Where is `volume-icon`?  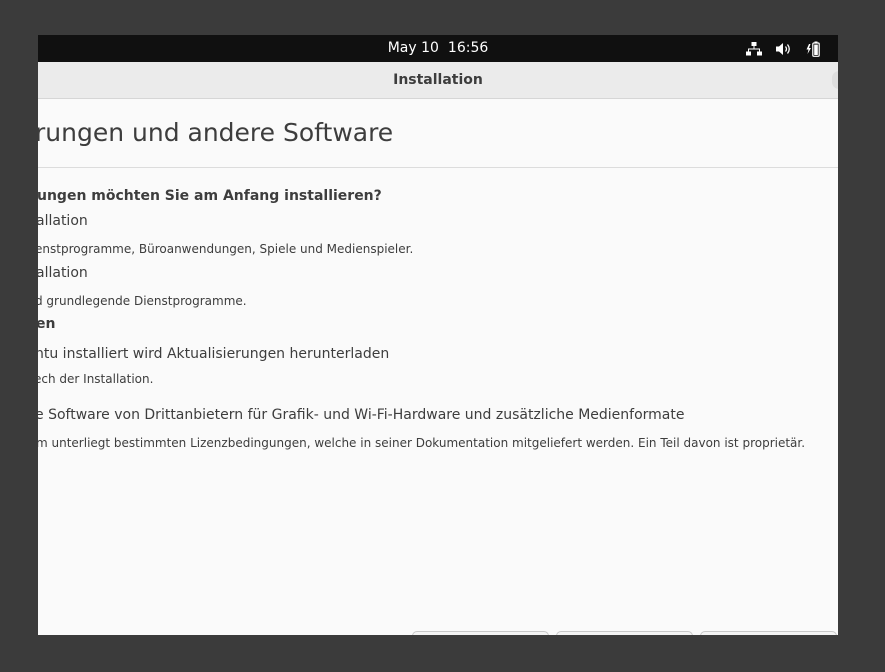 volume-icon is located at coordinates (784, 49).